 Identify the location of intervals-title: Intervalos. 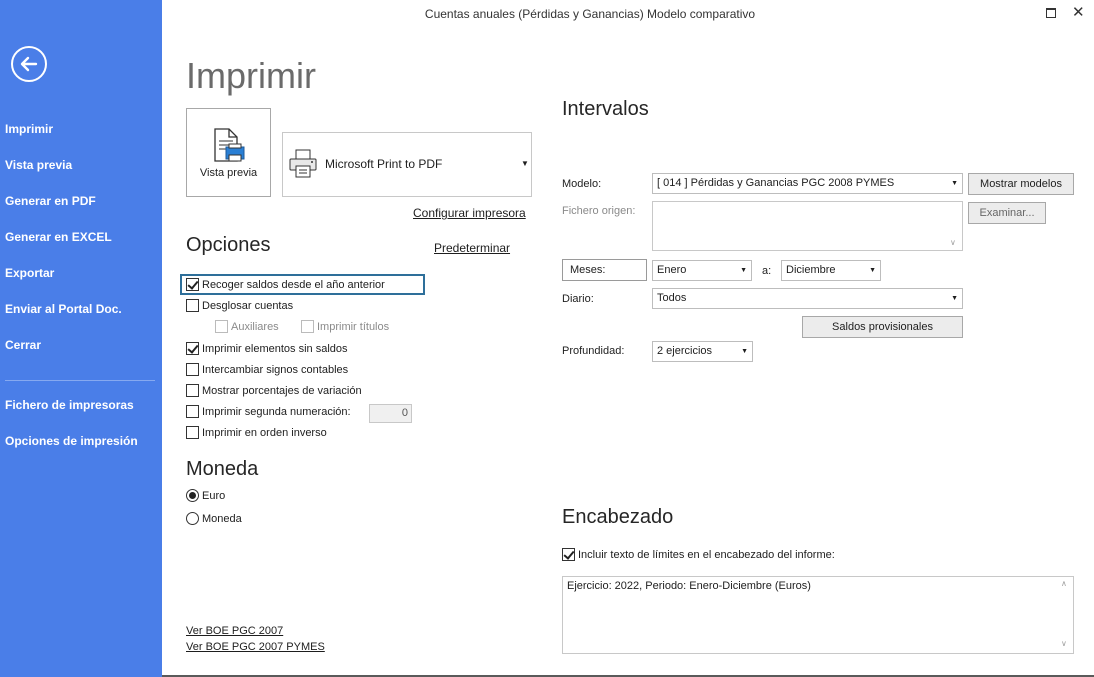
(605, 109).